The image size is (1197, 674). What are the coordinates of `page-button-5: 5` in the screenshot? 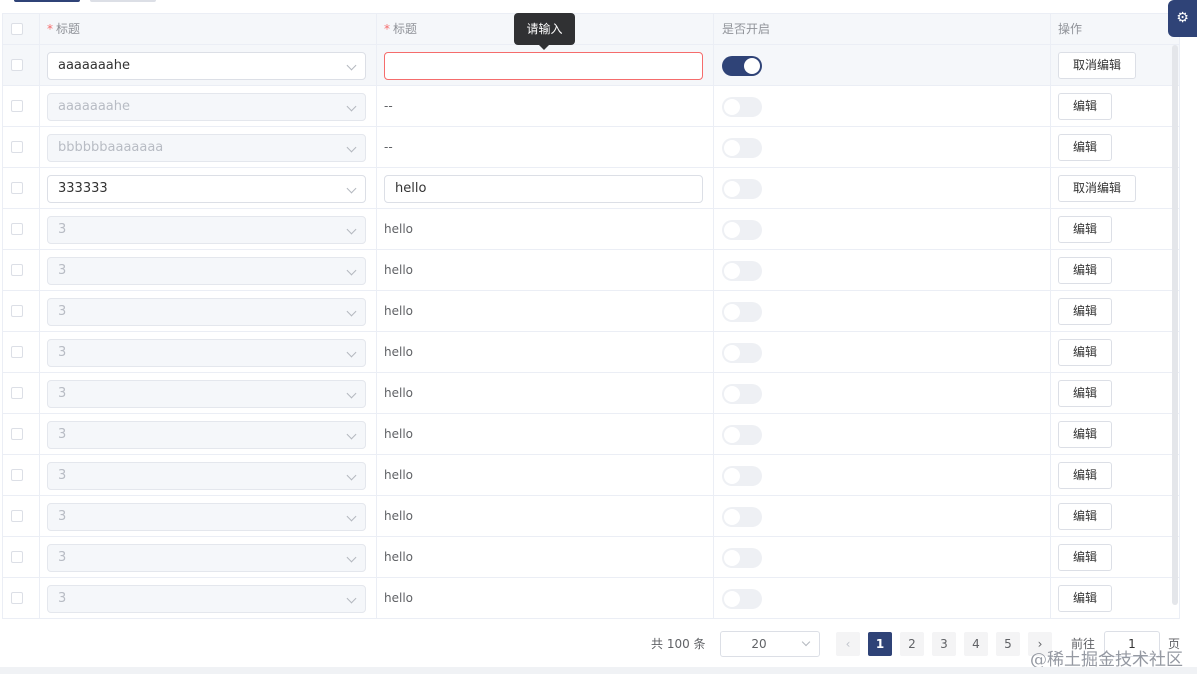 It's located at (1008, 644).